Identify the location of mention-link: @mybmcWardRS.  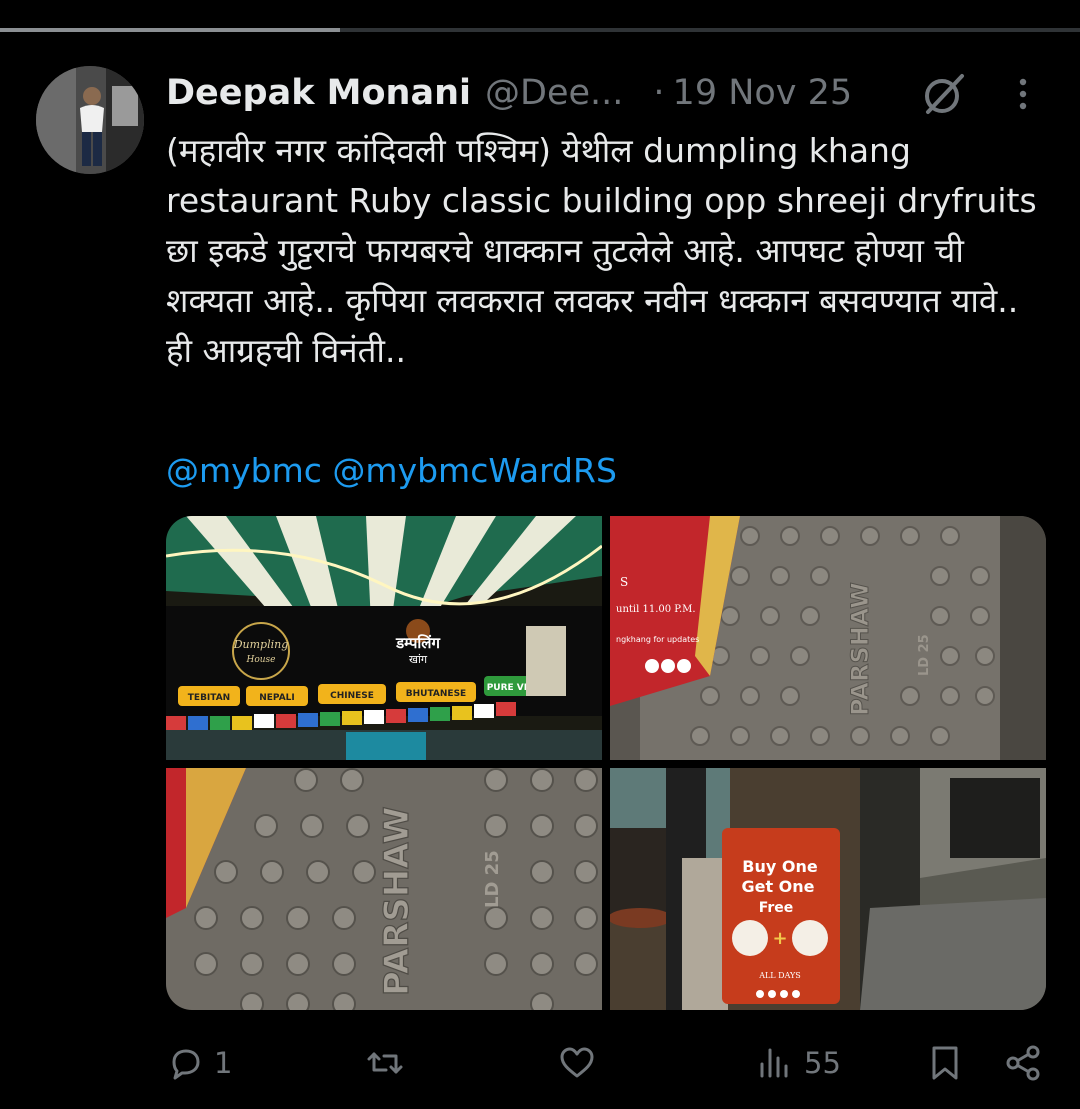
(474, 470).